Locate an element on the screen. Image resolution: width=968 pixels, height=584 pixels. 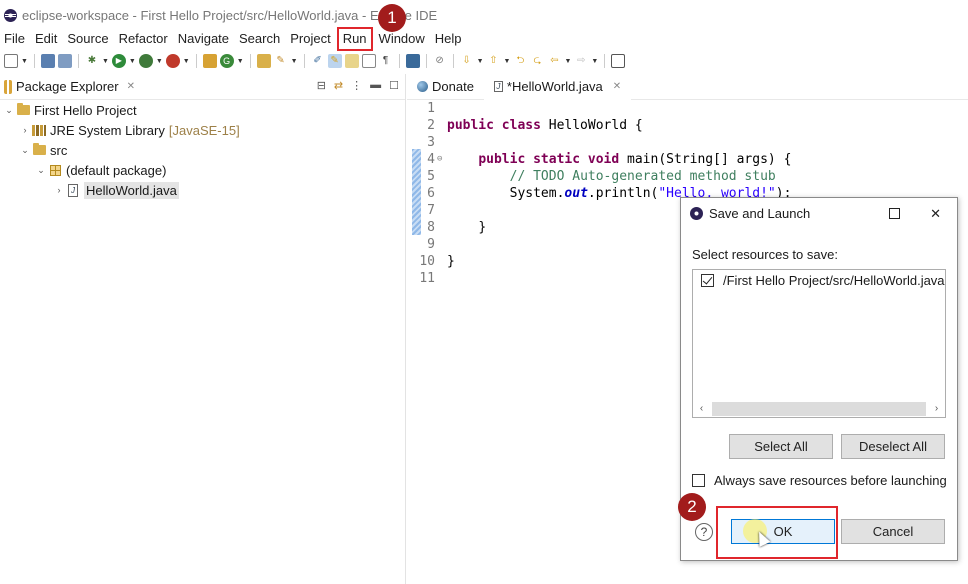
previous-annotation-icon: ⇧ is located at coordinates (494, 61).